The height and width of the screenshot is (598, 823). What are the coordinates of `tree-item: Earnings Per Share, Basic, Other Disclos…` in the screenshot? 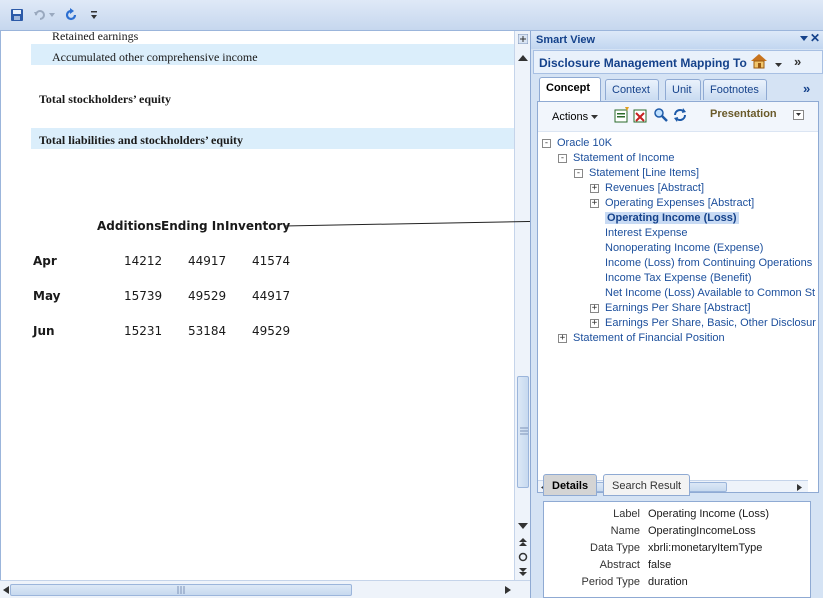 It's located at (710, 323).